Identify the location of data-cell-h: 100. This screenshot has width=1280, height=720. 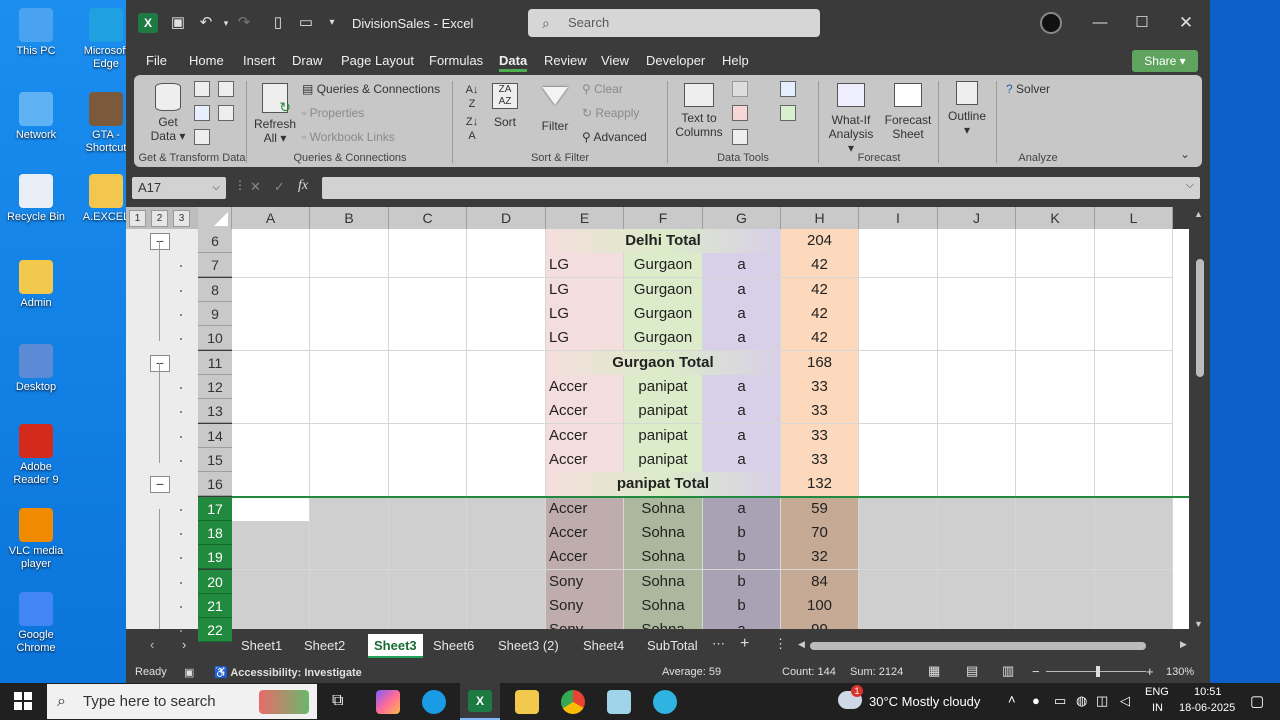
(820, 606).